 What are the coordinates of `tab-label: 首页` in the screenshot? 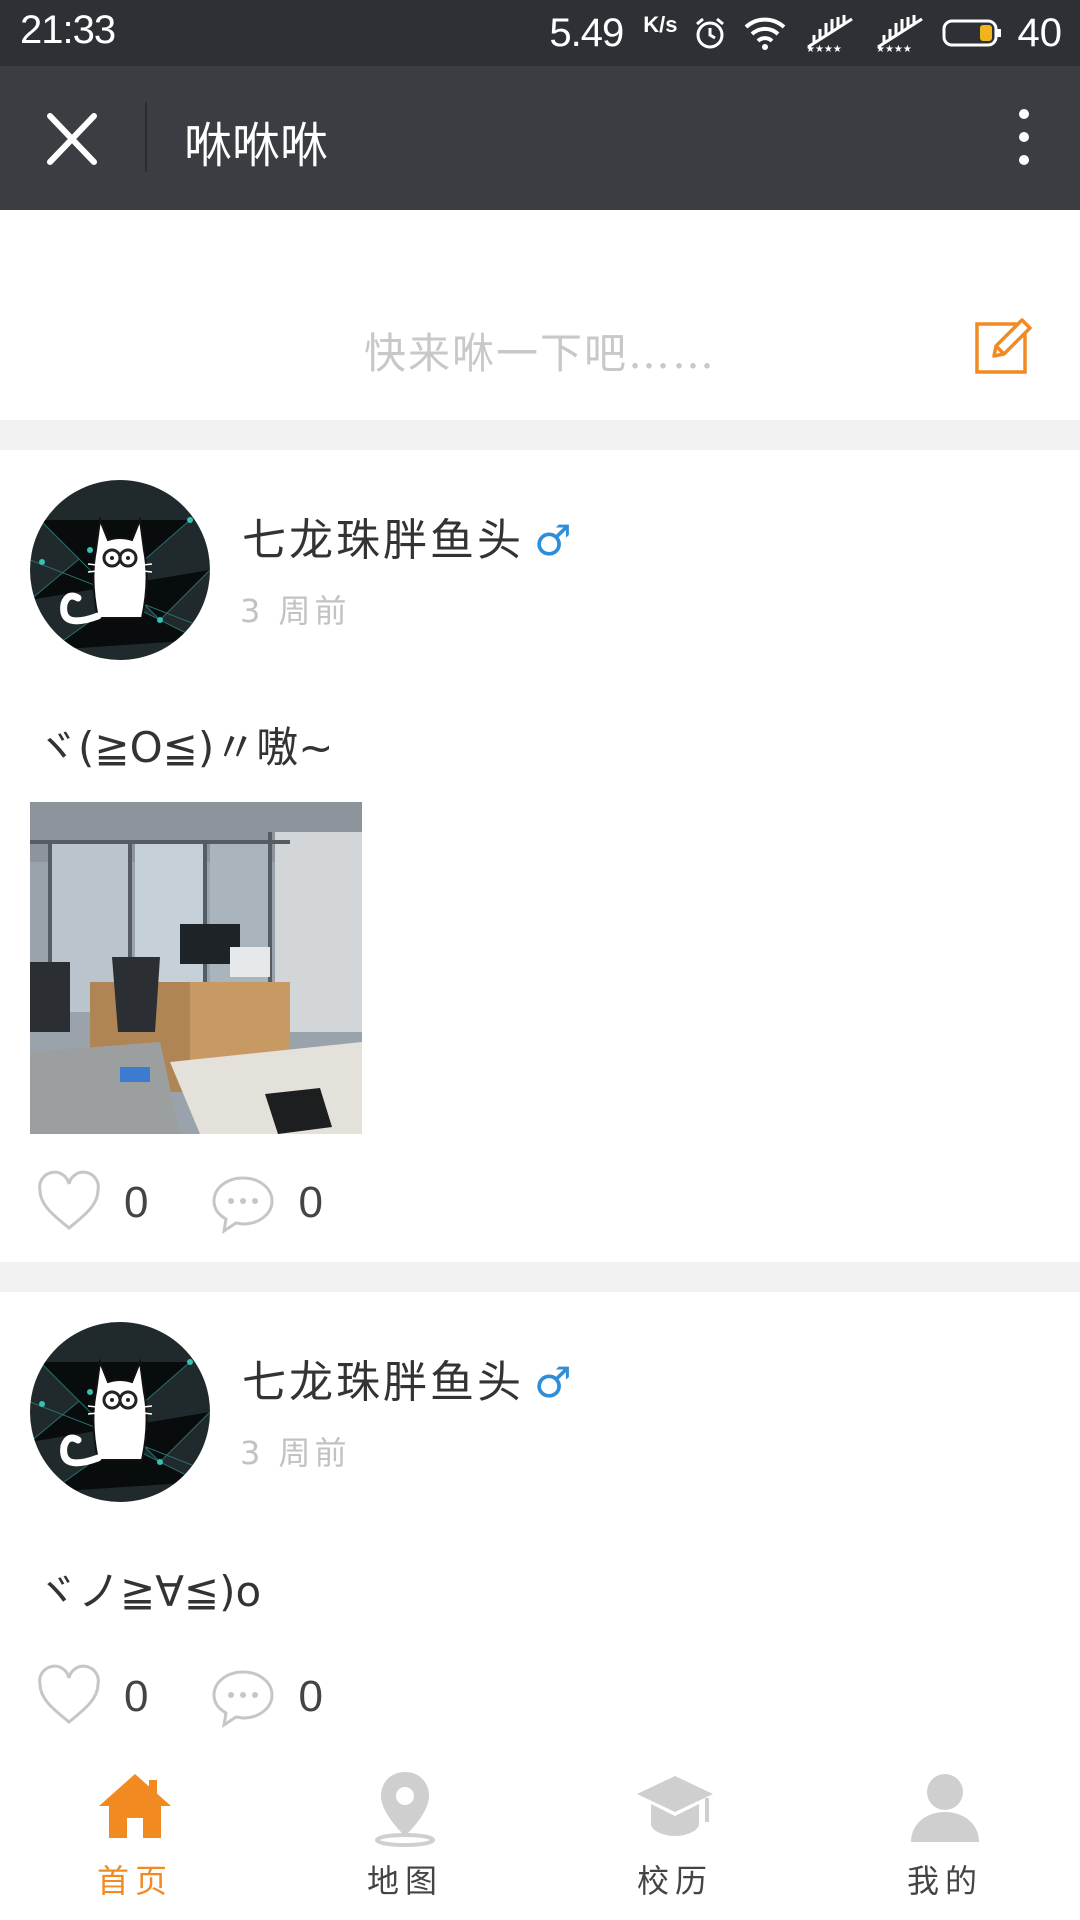 It's located at (134, 1881).